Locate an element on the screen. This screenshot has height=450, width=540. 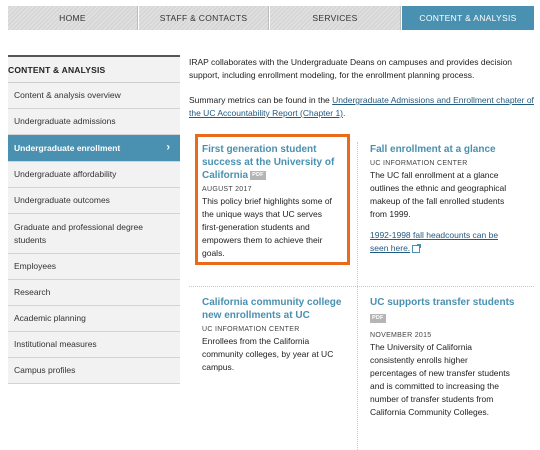
sidebar-item-label: Institutional measures is located at coordinates (55, 344).